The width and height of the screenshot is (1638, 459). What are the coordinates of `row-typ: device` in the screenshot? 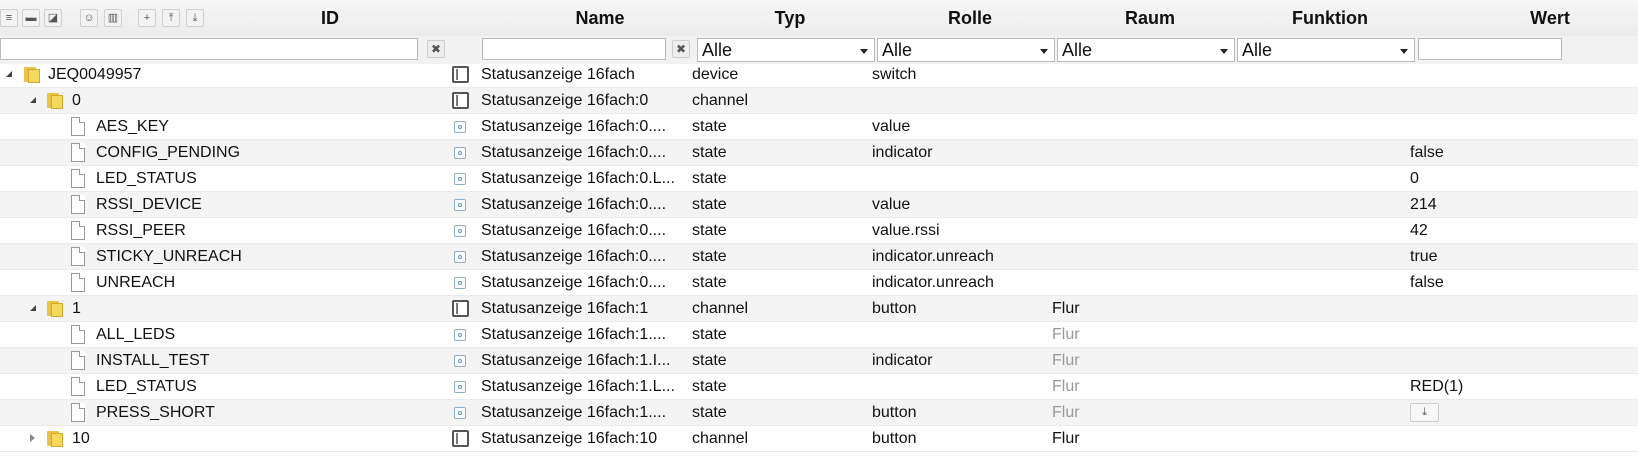 It's located at (715, 74).